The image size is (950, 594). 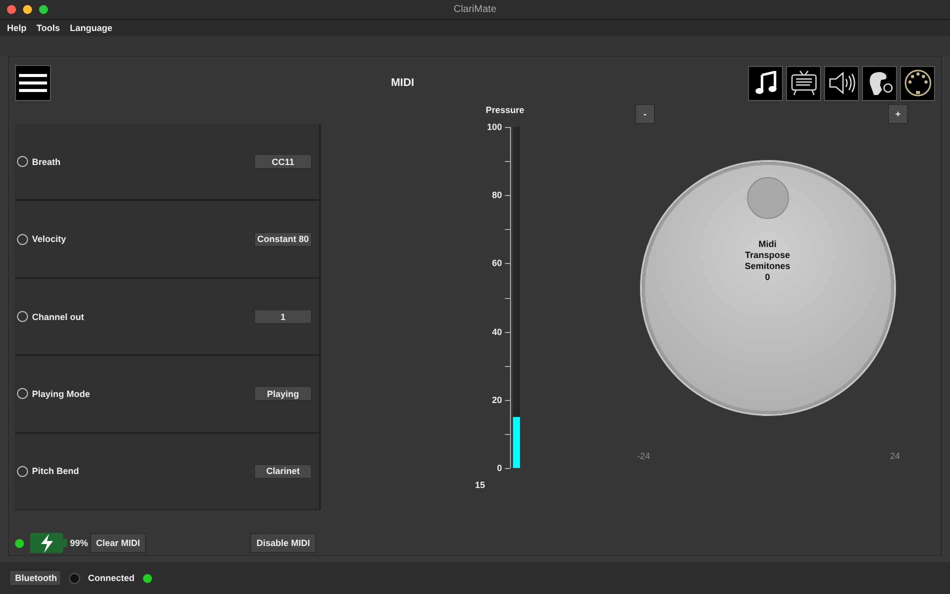 What do you see at coordinates (49, 543) in the screenshot?
I see `battery-icon` at bounding box center [49, 543].